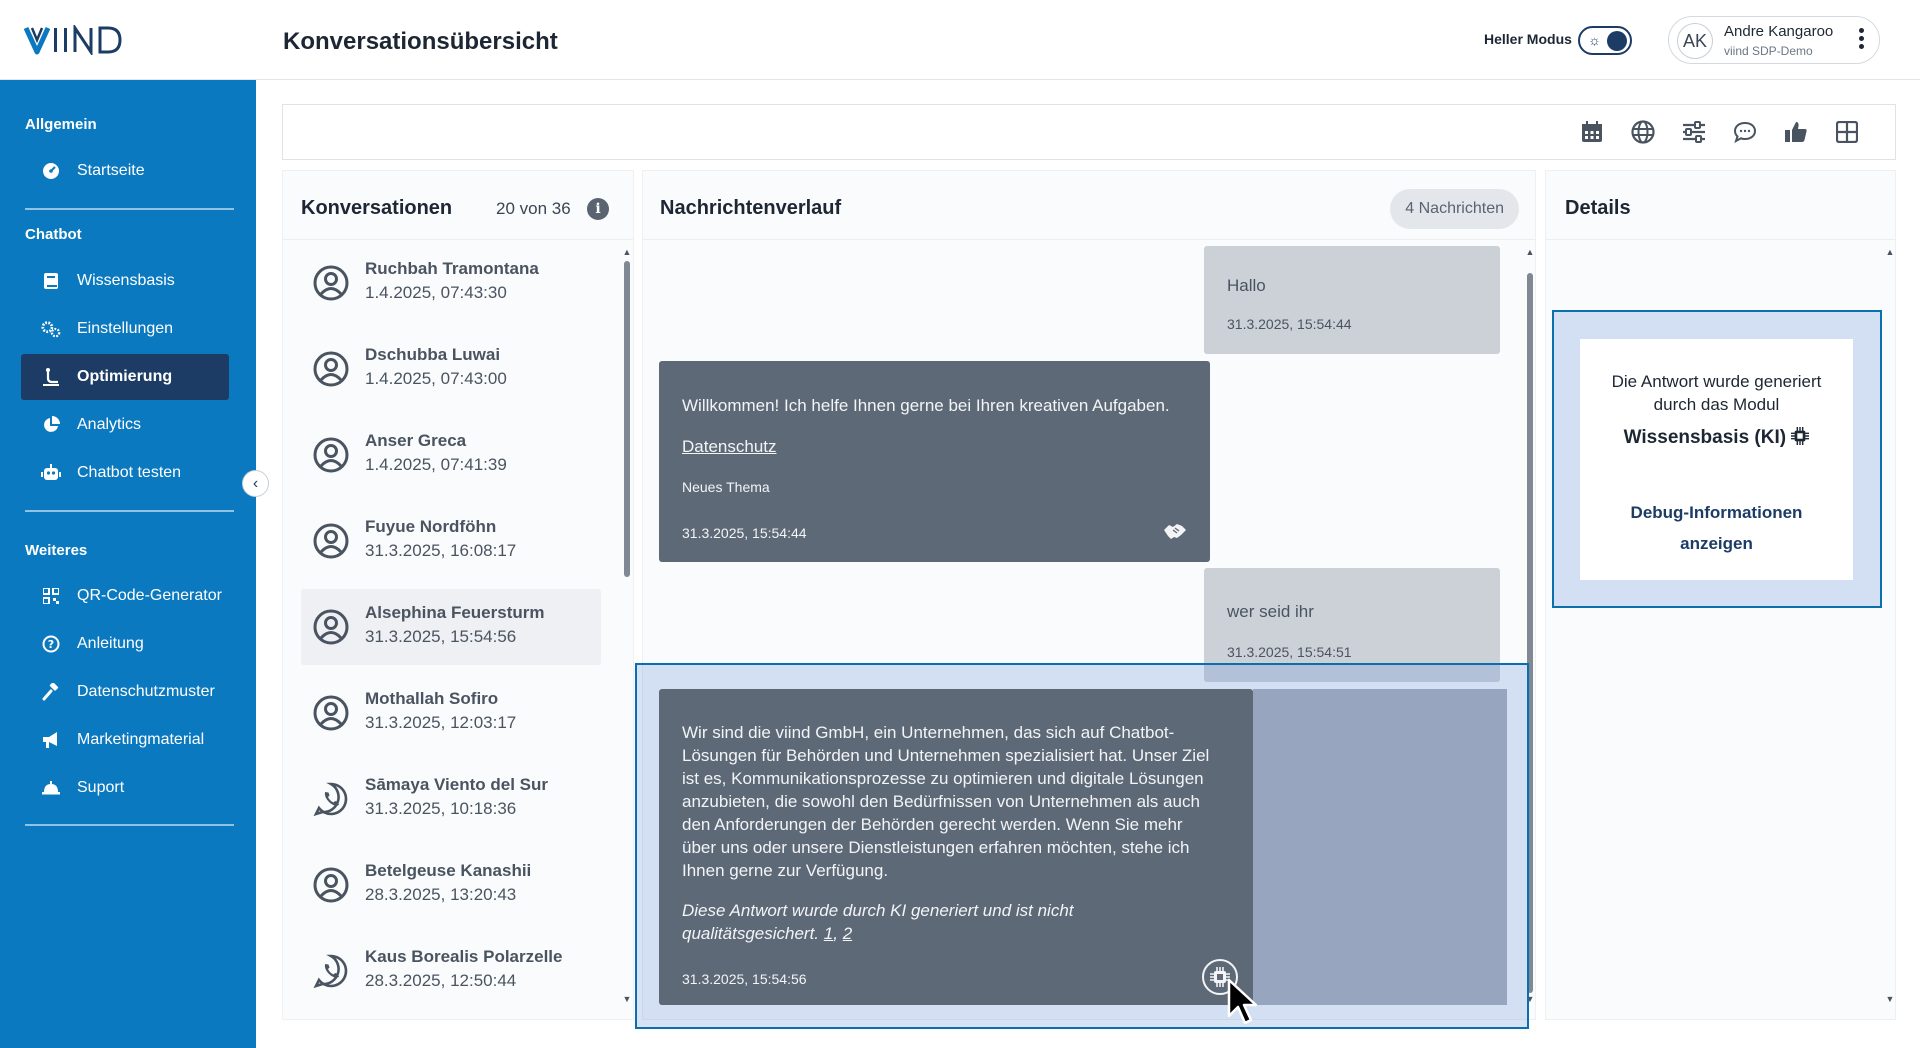  Describe the element at coordinates (452, 268) in the screenshot. I see `conversation-name: Ruchbah Tramontana` at that location.